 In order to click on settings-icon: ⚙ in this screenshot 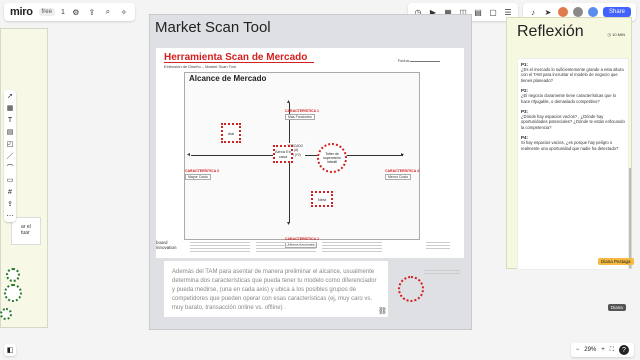, I will do `click(76, 12)`.